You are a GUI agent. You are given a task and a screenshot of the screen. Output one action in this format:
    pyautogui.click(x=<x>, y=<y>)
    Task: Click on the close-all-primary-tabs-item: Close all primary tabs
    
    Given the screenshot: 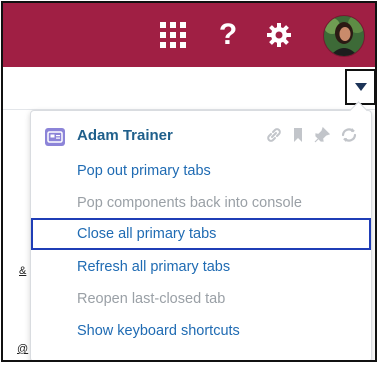 What is the action you would take?
    pyautogui.click(x=201, y=234)
    